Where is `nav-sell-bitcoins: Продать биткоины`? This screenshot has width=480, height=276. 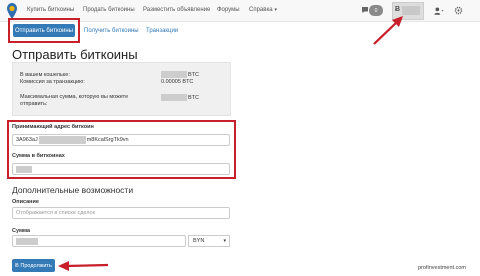
nav-sell-bitcoins: Продать биткоины is located at coordinates (109, 10).